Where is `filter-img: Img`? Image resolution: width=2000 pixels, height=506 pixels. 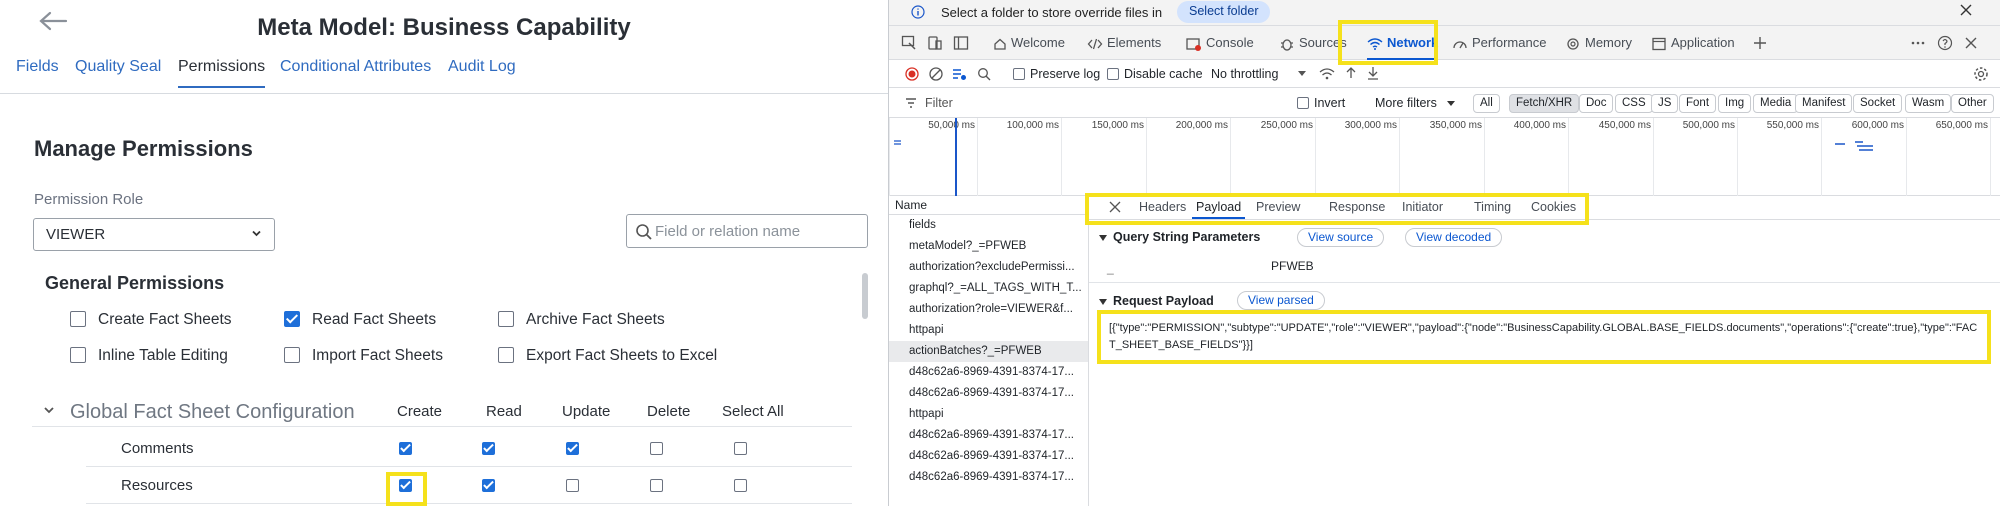
filter-img: Img is located at coordinates (1735, 103).